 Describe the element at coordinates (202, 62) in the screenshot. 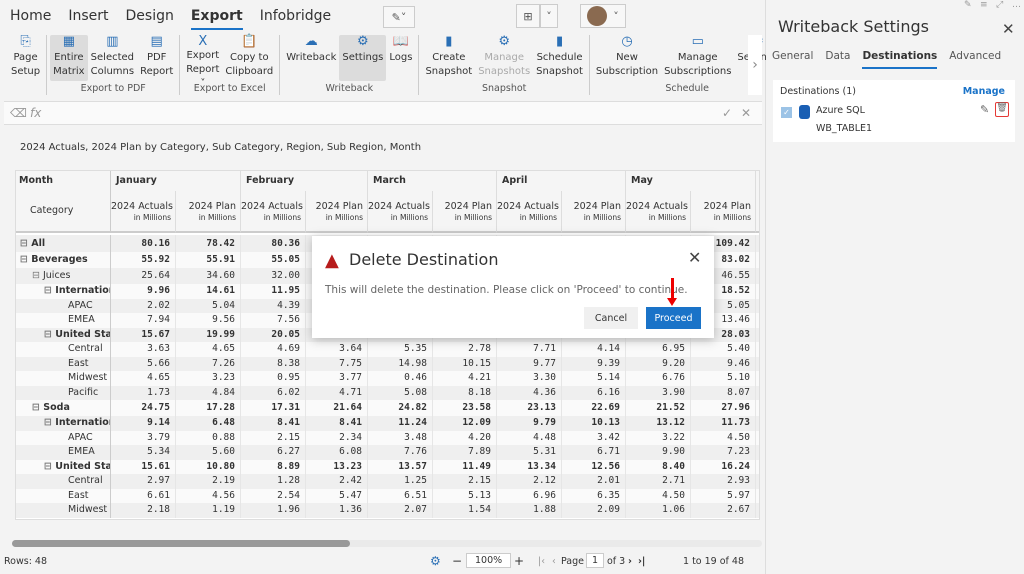

I see `export-report--button: X Export Report ˅` at that location.